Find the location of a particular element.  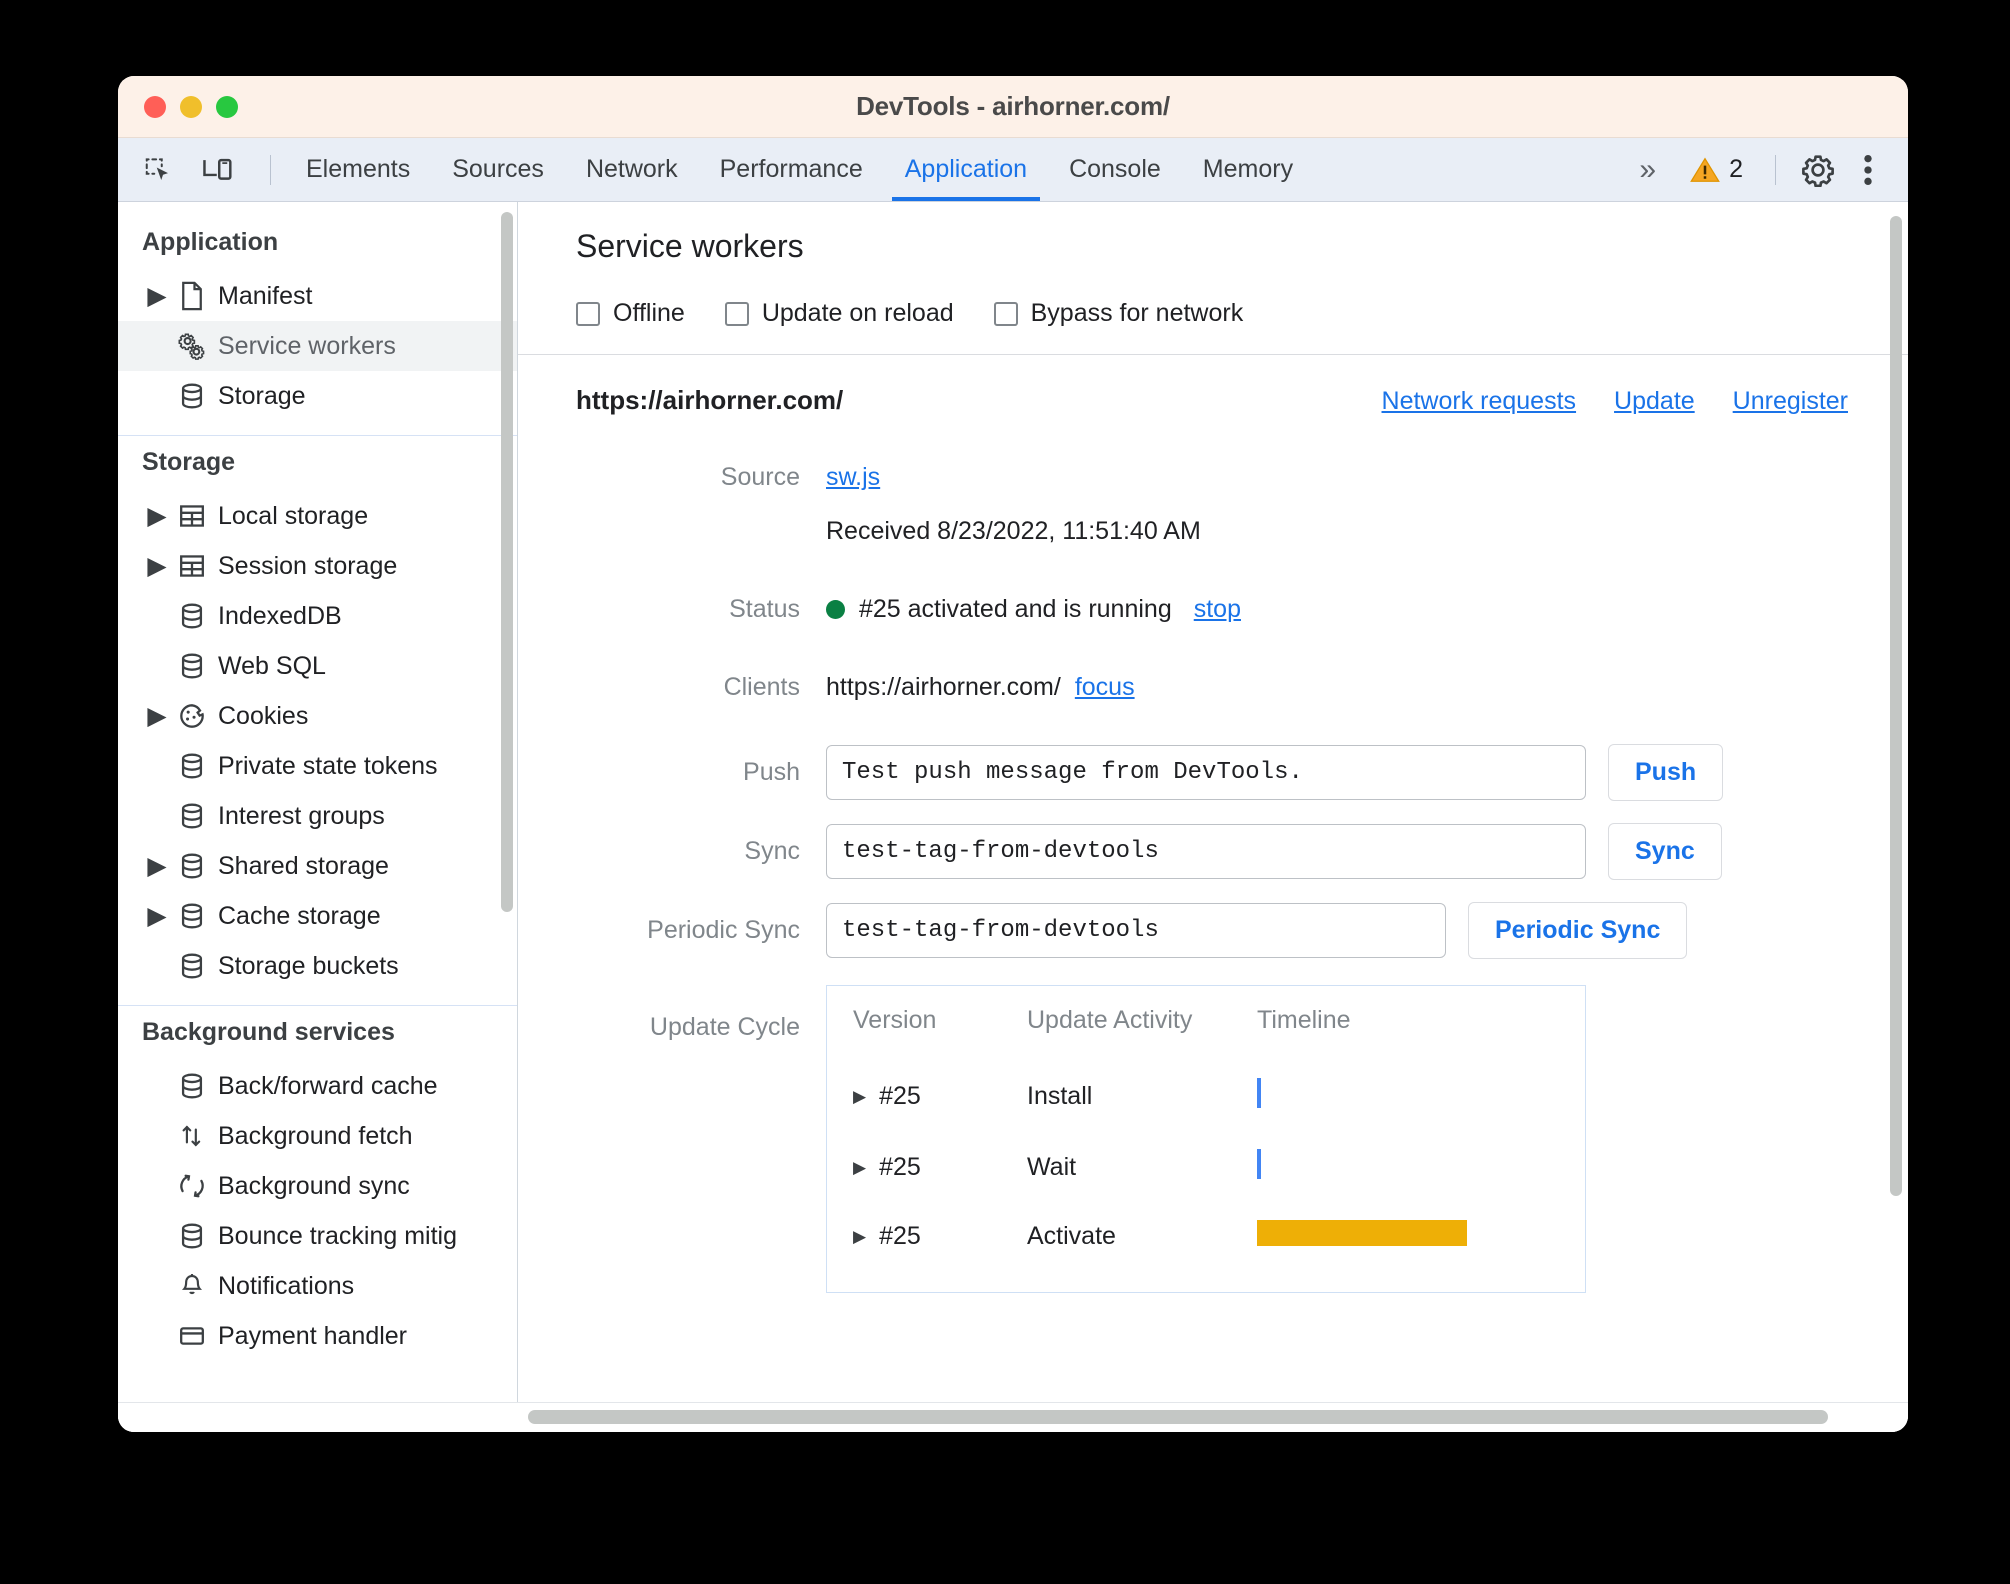

sidebar-item-storage-buckets: ▶ Storage buckets is located at coordinates (317, 966).